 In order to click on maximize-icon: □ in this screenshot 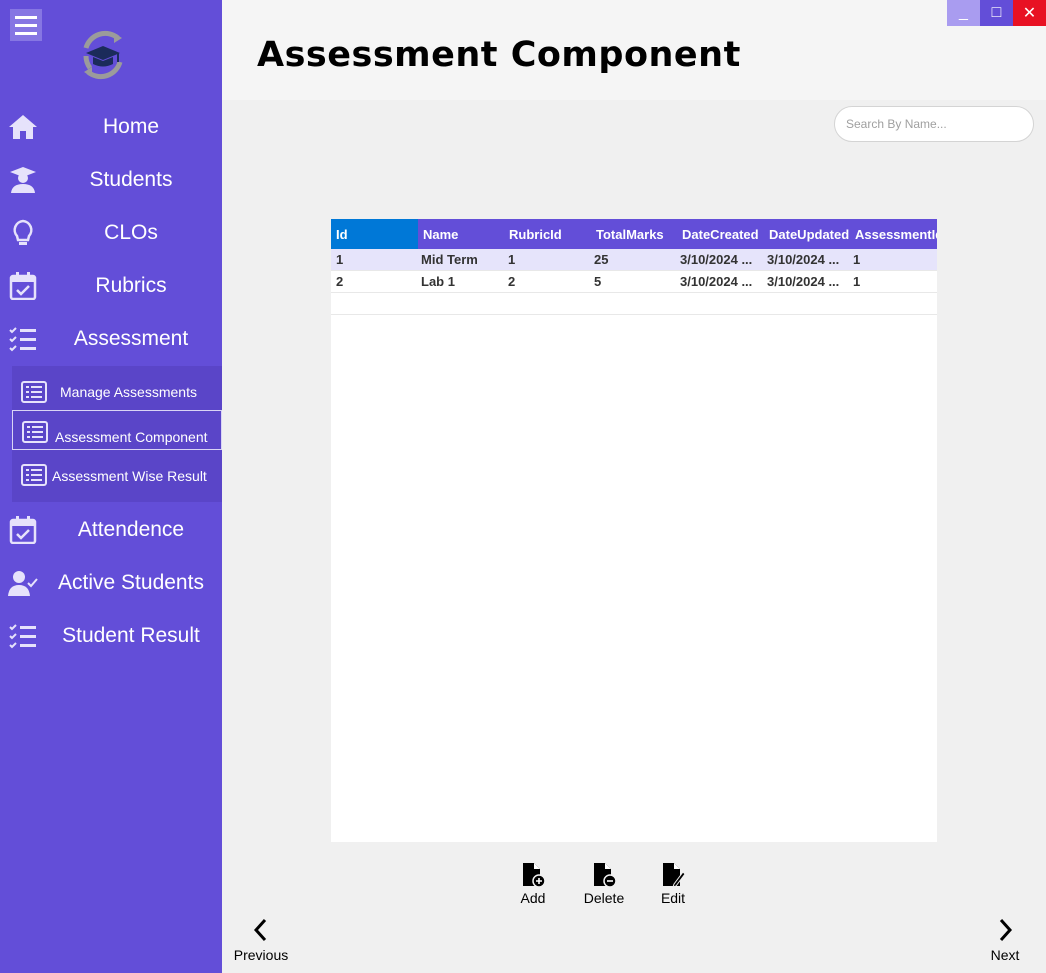, I will do `click(996, 12)`.